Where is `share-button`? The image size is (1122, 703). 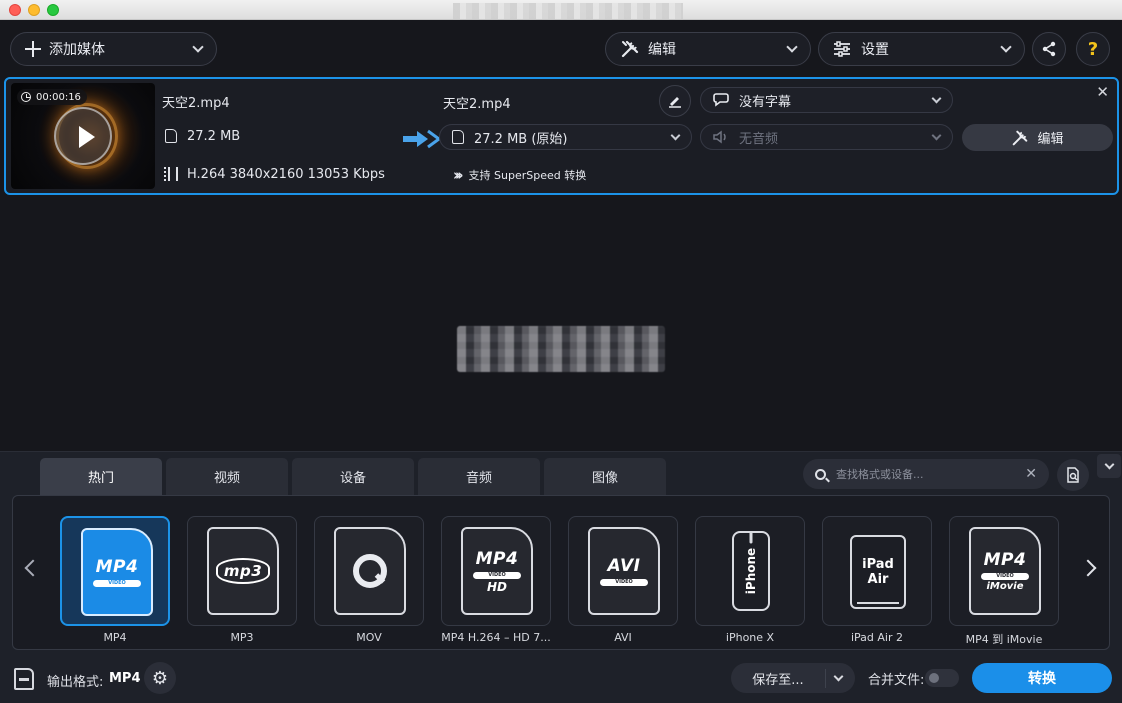 share-button is located at coordinates (1049, 49).